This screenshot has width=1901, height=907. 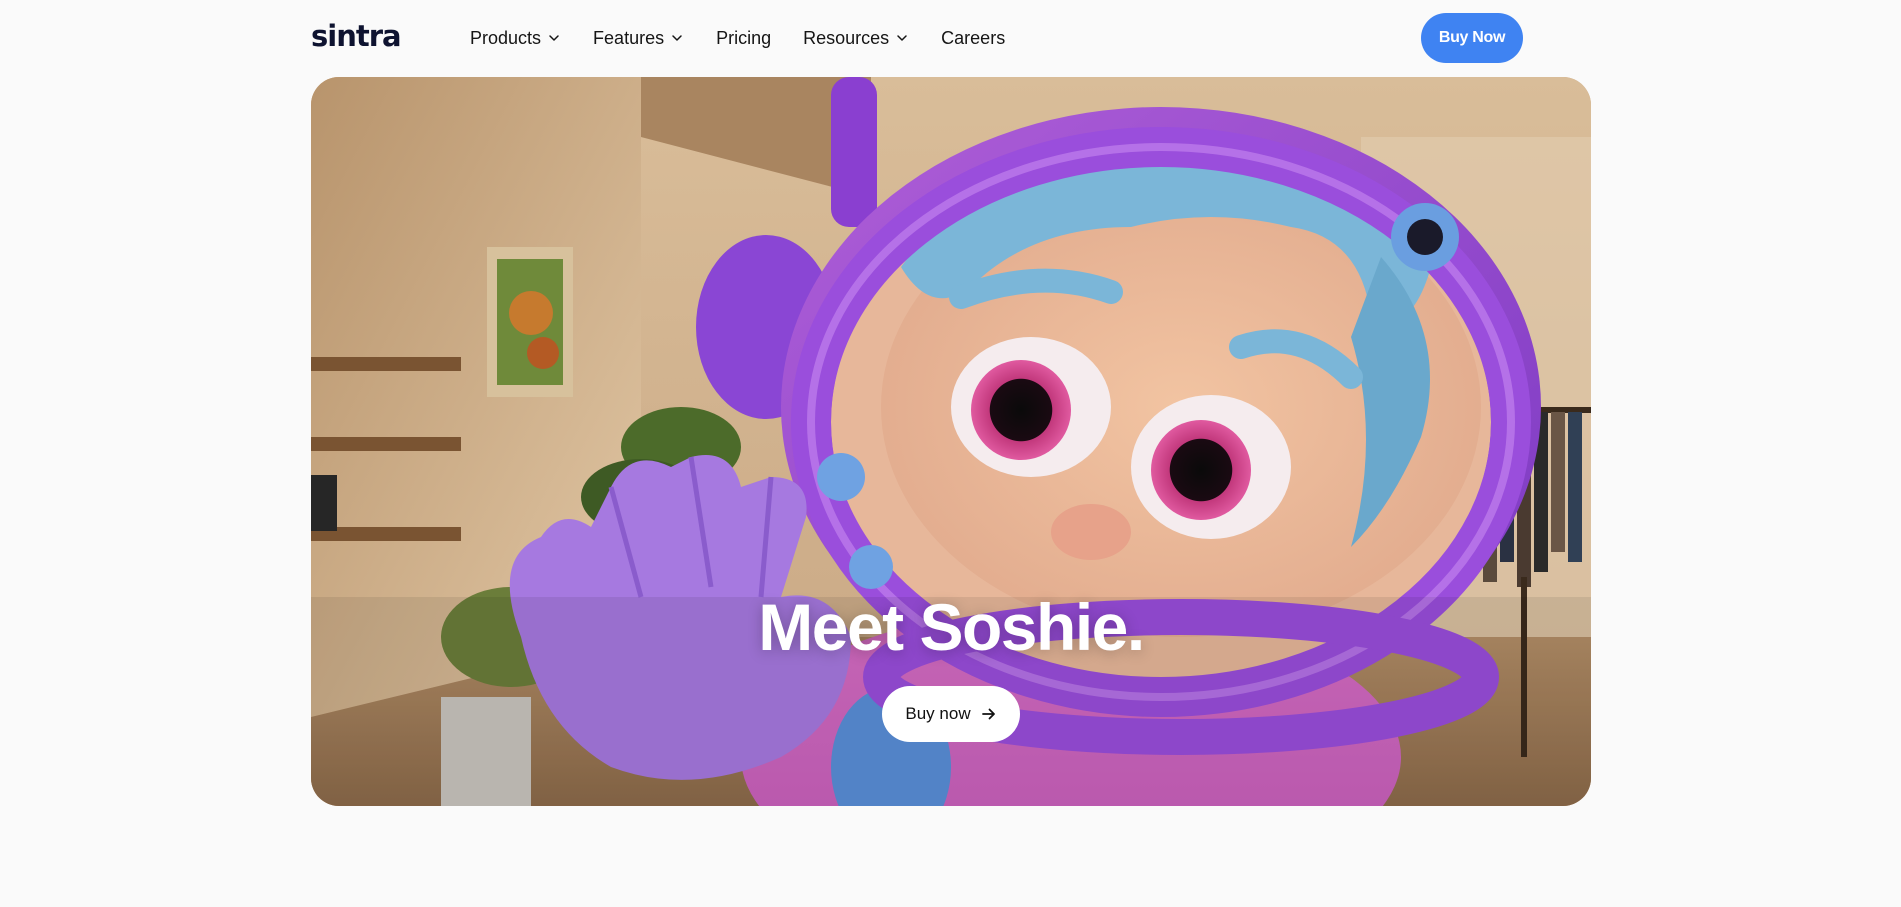 I want to click on nav-item-features: Features, so click(x=638, y=38).